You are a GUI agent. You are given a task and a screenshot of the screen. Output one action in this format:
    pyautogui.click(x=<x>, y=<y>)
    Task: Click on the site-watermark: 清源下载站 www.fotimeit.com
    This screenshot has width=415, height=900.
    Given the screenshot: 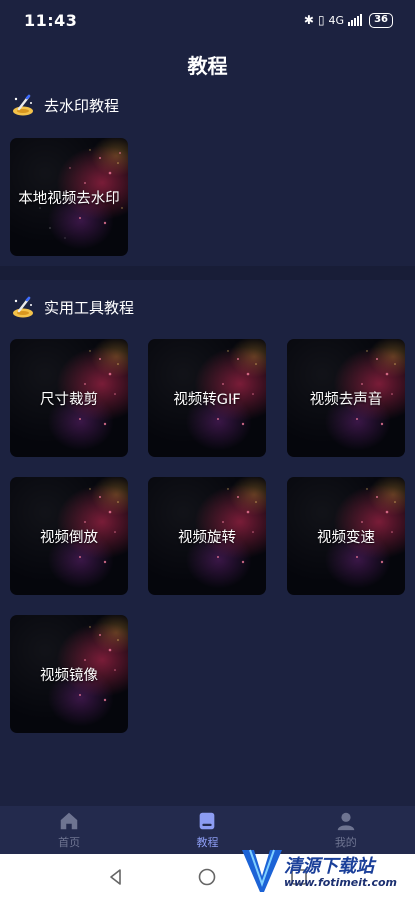 What is the action you would take?
    pyautogui.click(x=327, y=871)
    